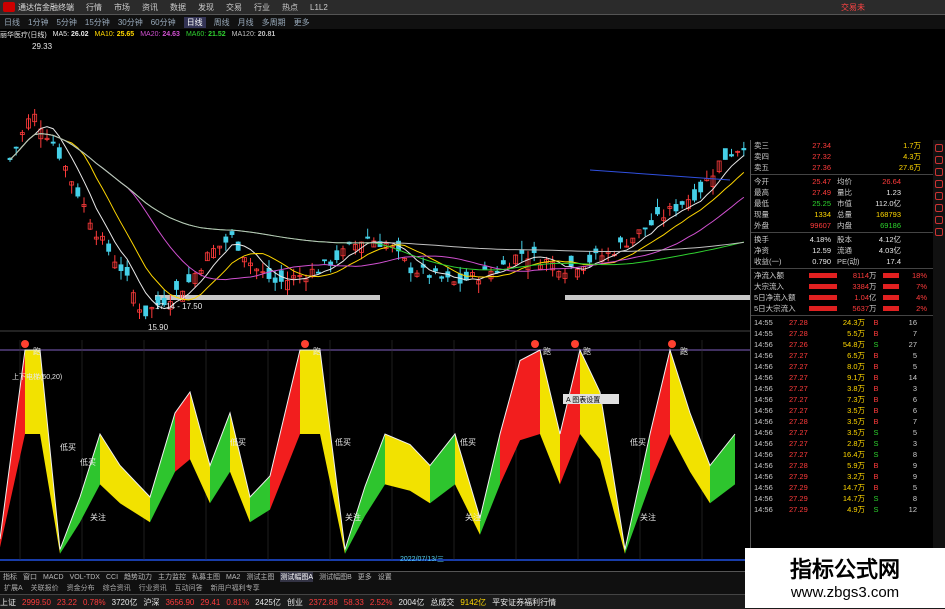  What do you see at coordinates (38, 22) in the screenshot?
I see `period-1min: 1分钟` at bounding box center [38, 22].